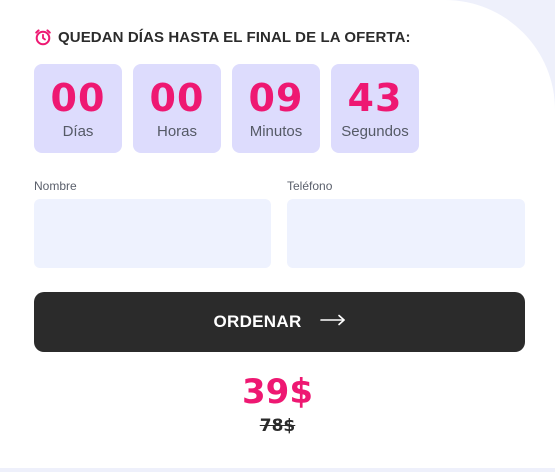 The image size is (555, 472). Describe the element at coordinates (276, 98) in the screenshot. I see `countdown-minutes-value: 09` at that location.